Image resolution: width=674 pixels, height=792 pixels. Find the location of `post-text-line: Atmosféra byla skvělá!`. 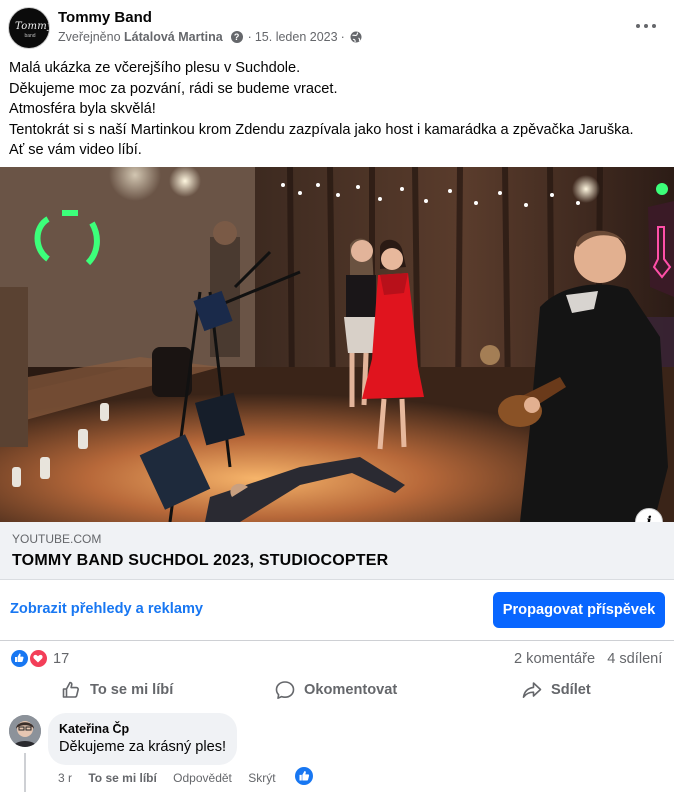

post-text-line: Atmosféra byla skvělá! is located at coordinates (82, 109).